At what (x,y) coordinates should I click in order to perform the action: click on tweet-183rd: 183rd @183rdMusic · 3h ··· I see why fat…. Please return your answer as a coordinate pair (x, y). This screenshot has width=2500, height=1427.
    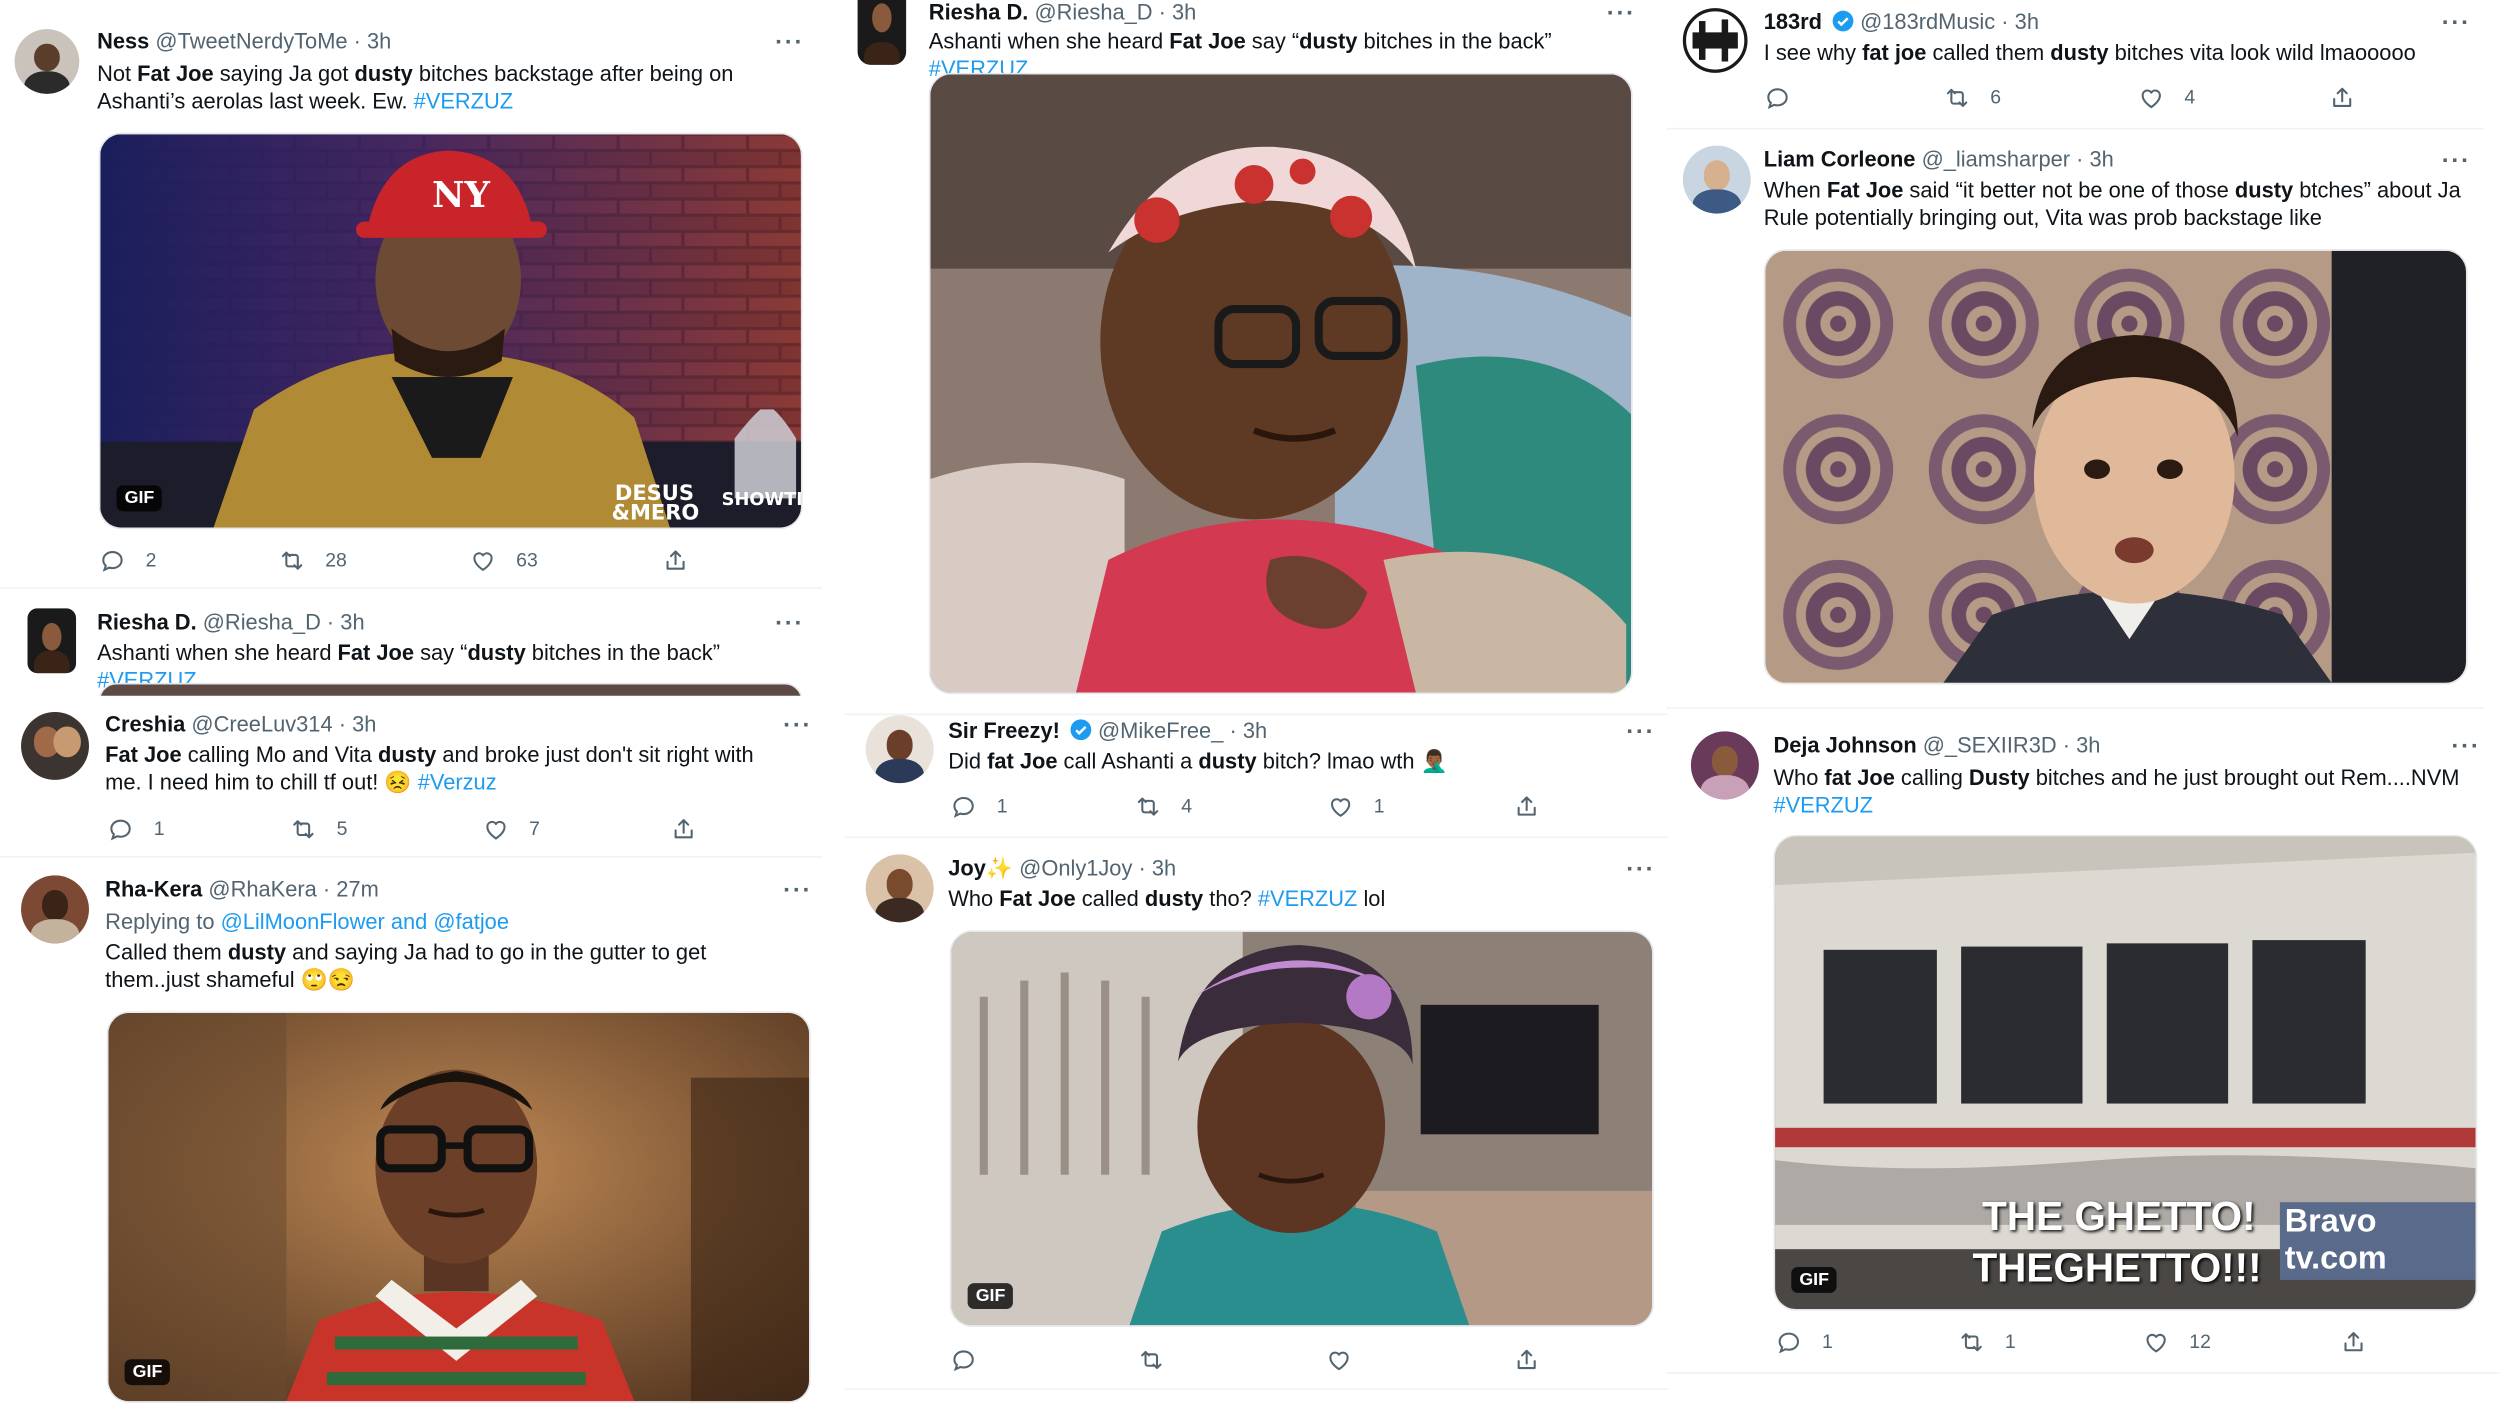
    Looking at the image, I should click on (2075, 63).